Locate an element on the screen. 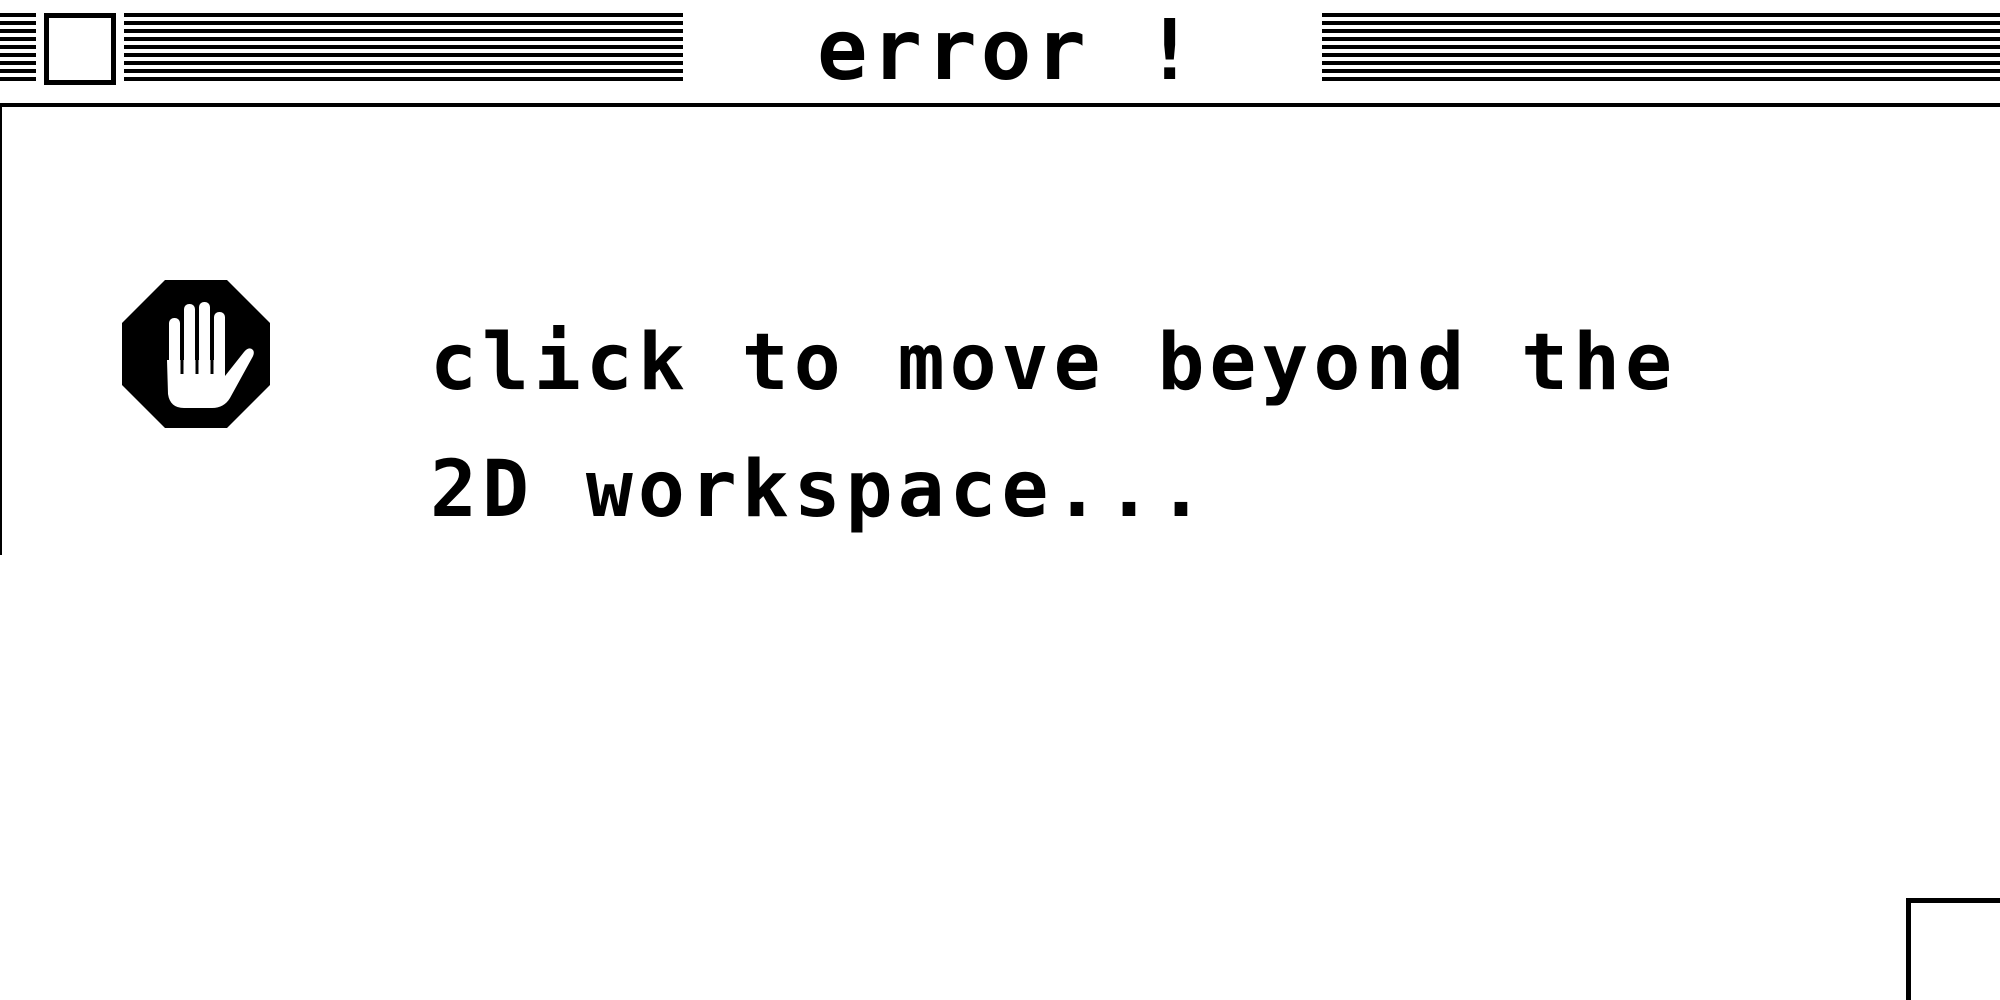 This screenshot has height=1000, width=2000. window-left-border is located at coordinates (1, 331).